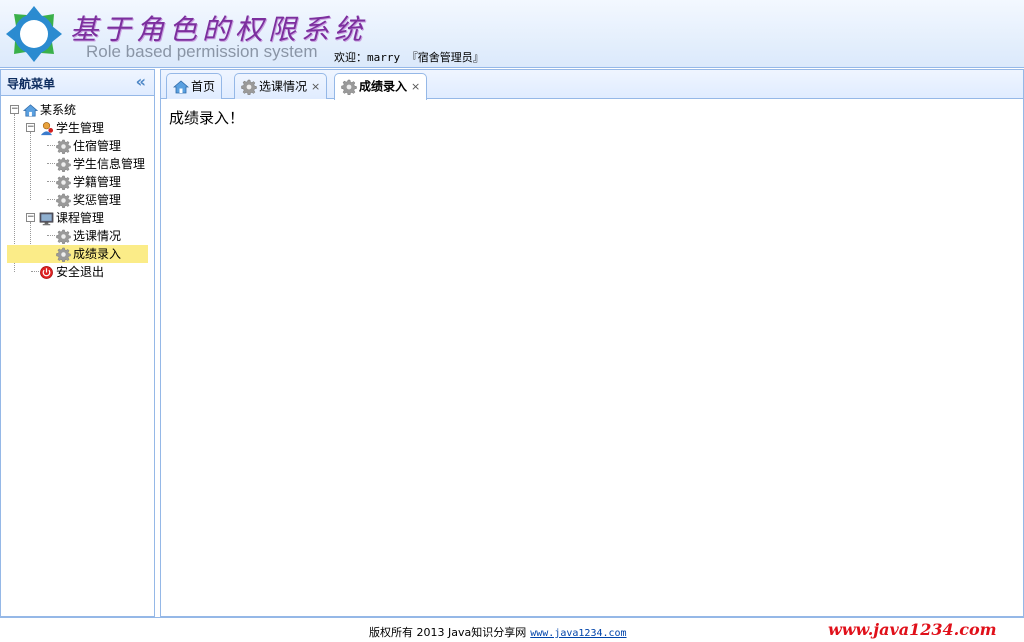  What do you see at coordinates (281, 86) in the screenshot?
I see `tab-course-selection: 选课情况 ×` at bounding box center [281, 86].